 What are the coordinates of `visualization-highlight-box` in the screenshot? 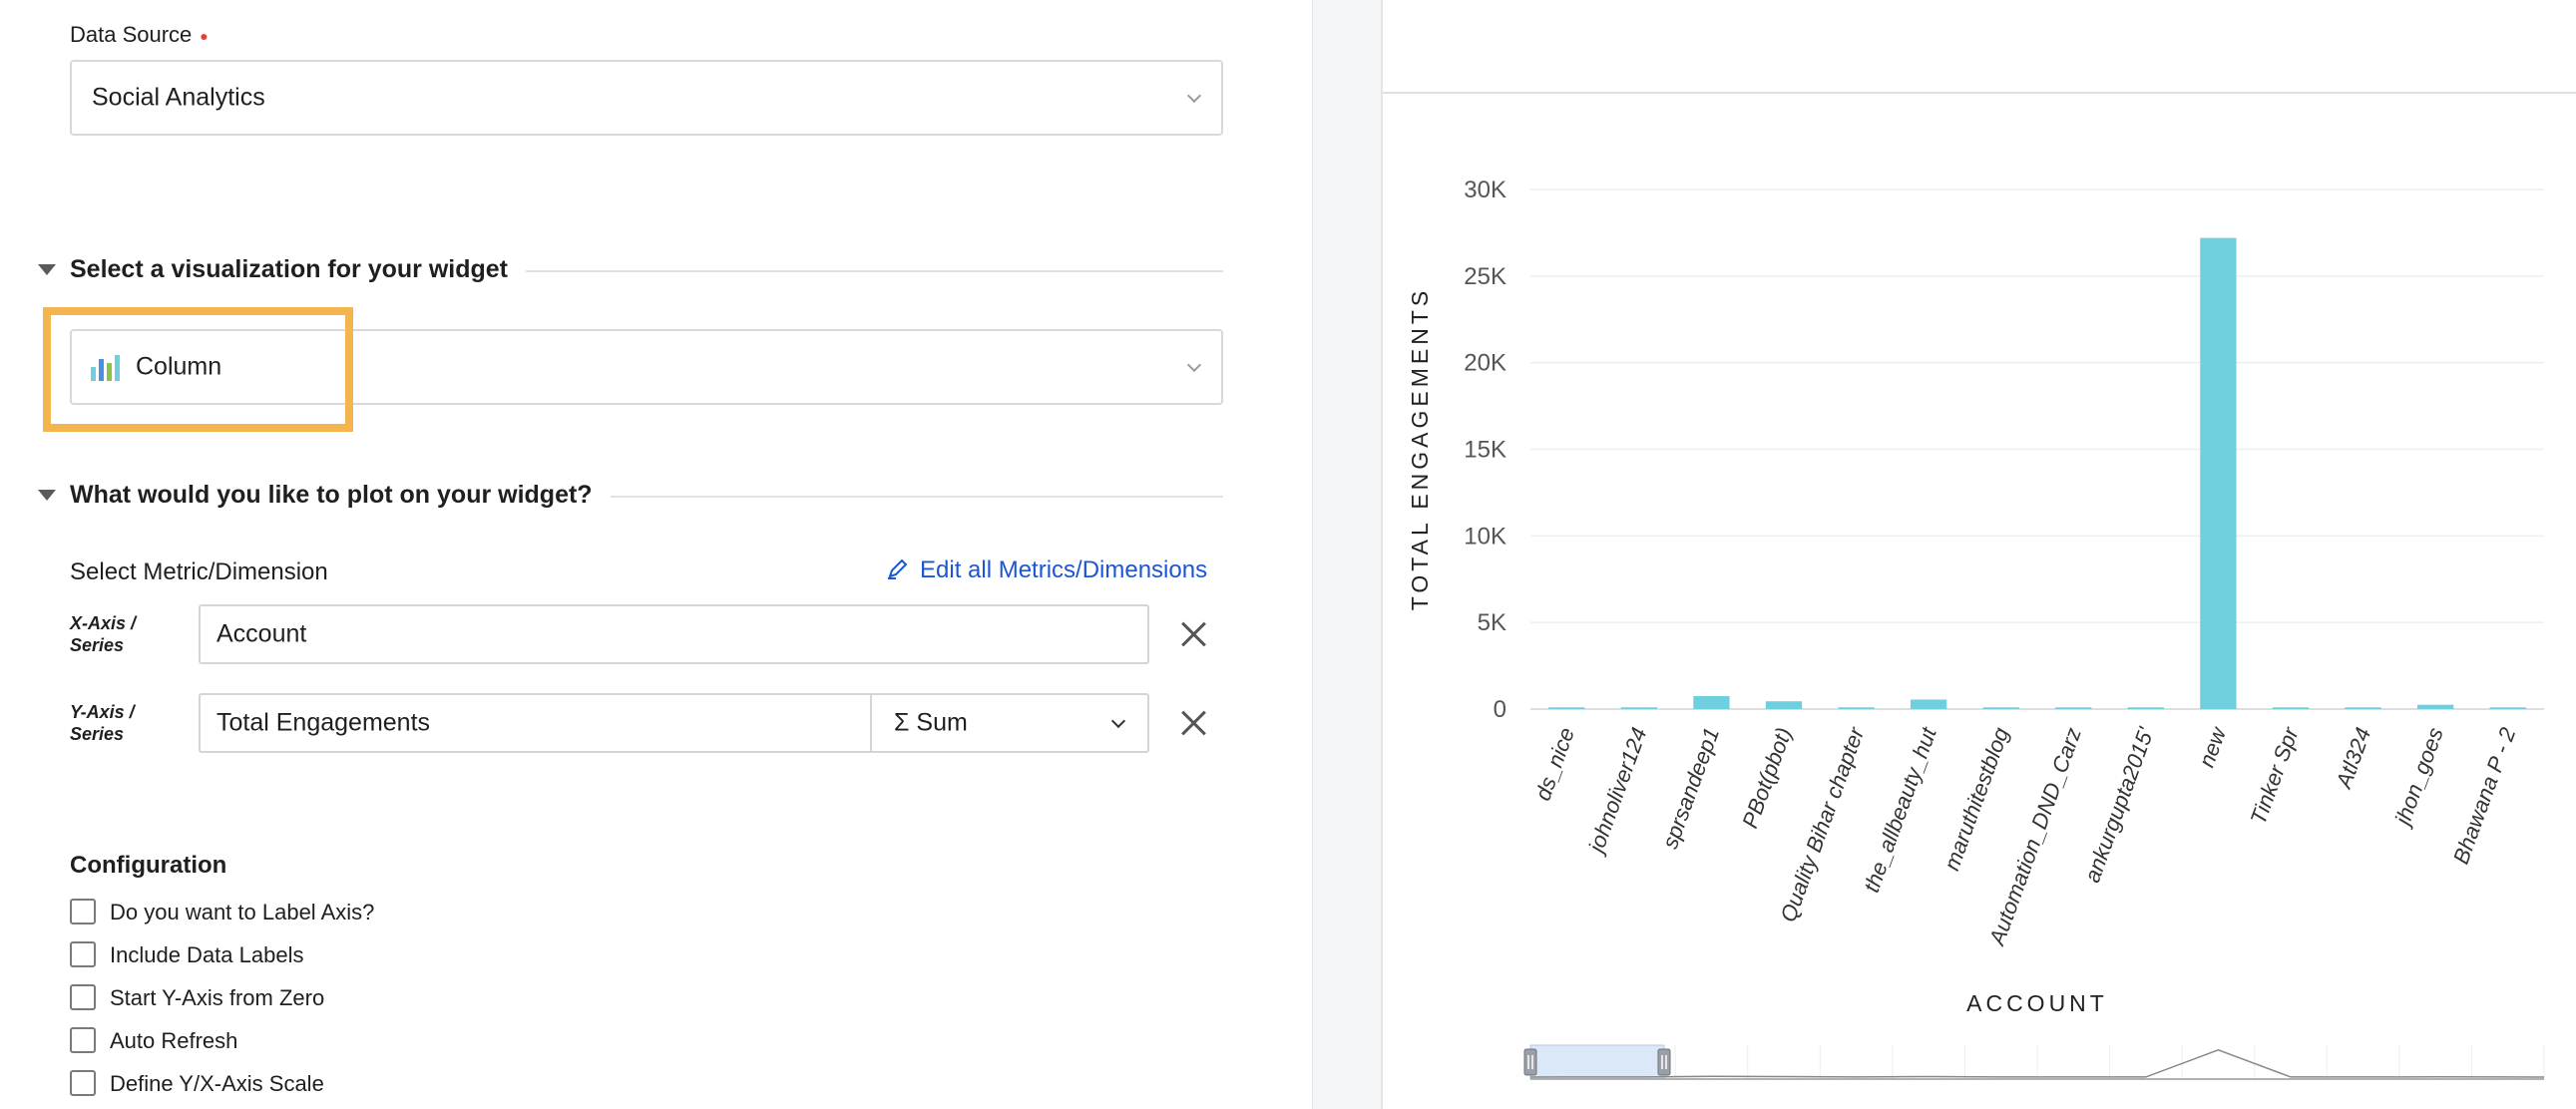 It's located at (198, 370).